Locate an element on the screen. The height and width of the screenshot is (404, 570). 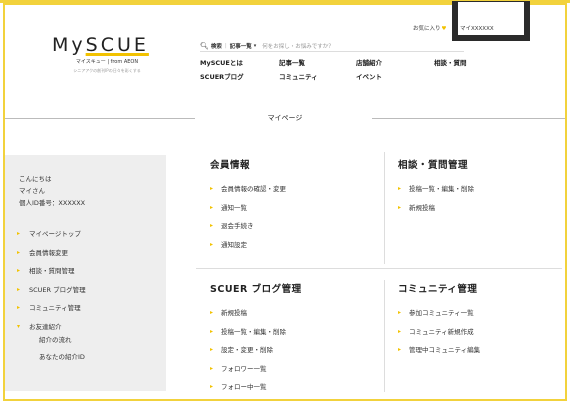
link-withdrawal: ▸ 退会手続き is located at coordinates (248, 230).